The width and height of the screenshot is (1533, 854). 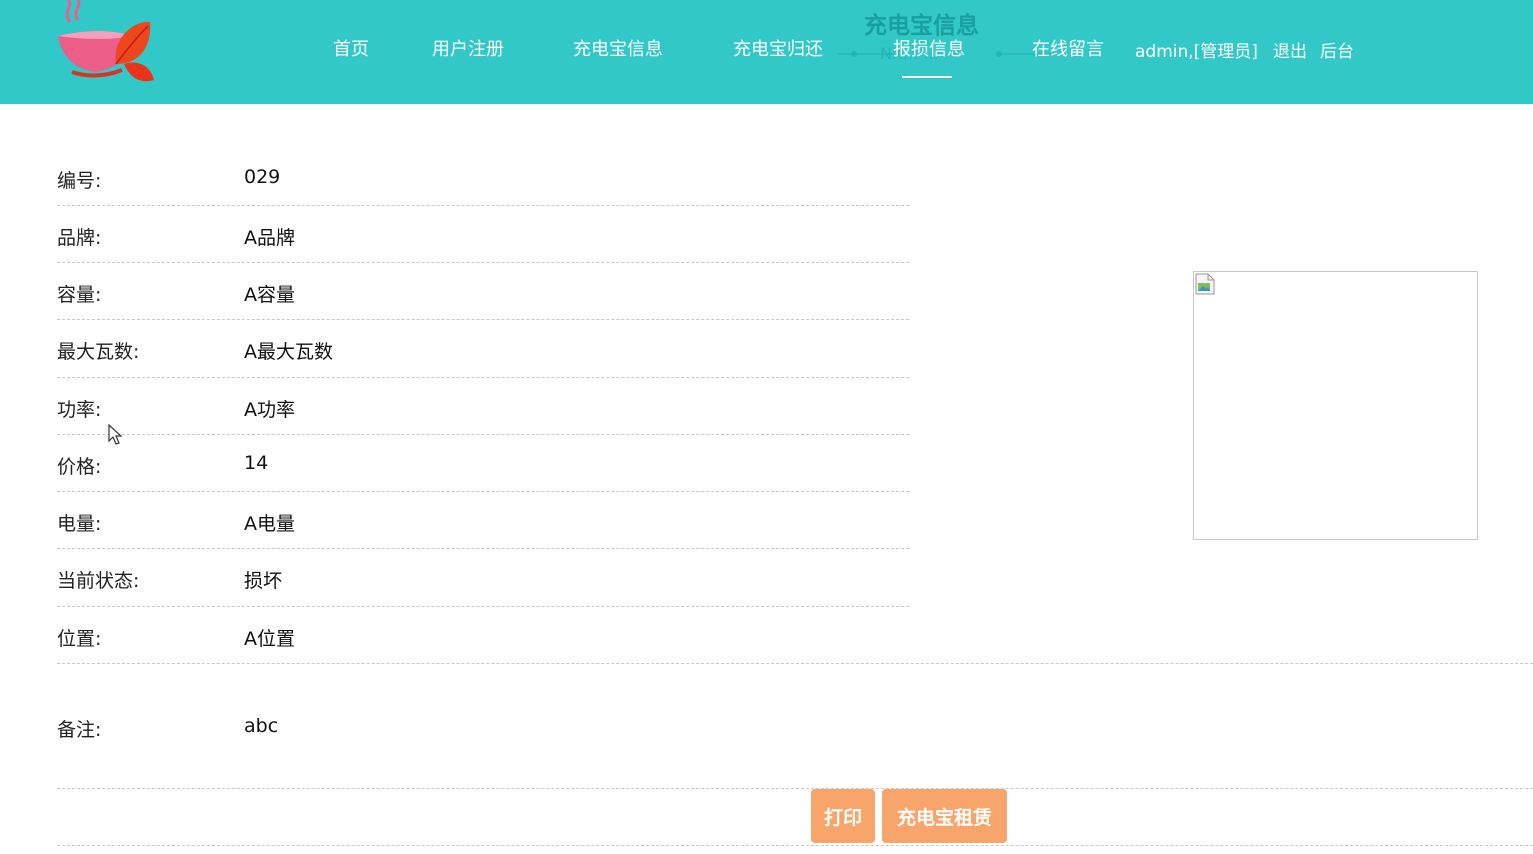 I want to click on value-location: A位置, so click(x=269, y=639).